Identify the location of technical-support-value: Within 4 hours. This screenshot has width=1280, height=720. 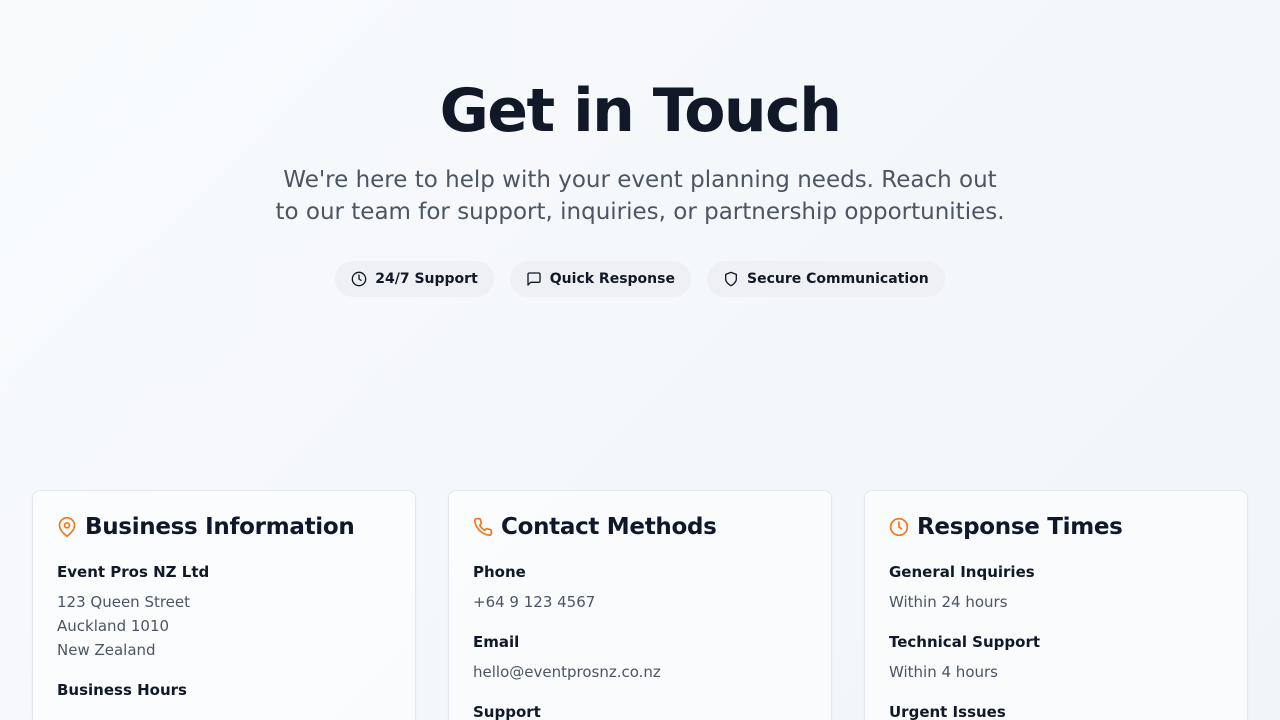
(943, 672).